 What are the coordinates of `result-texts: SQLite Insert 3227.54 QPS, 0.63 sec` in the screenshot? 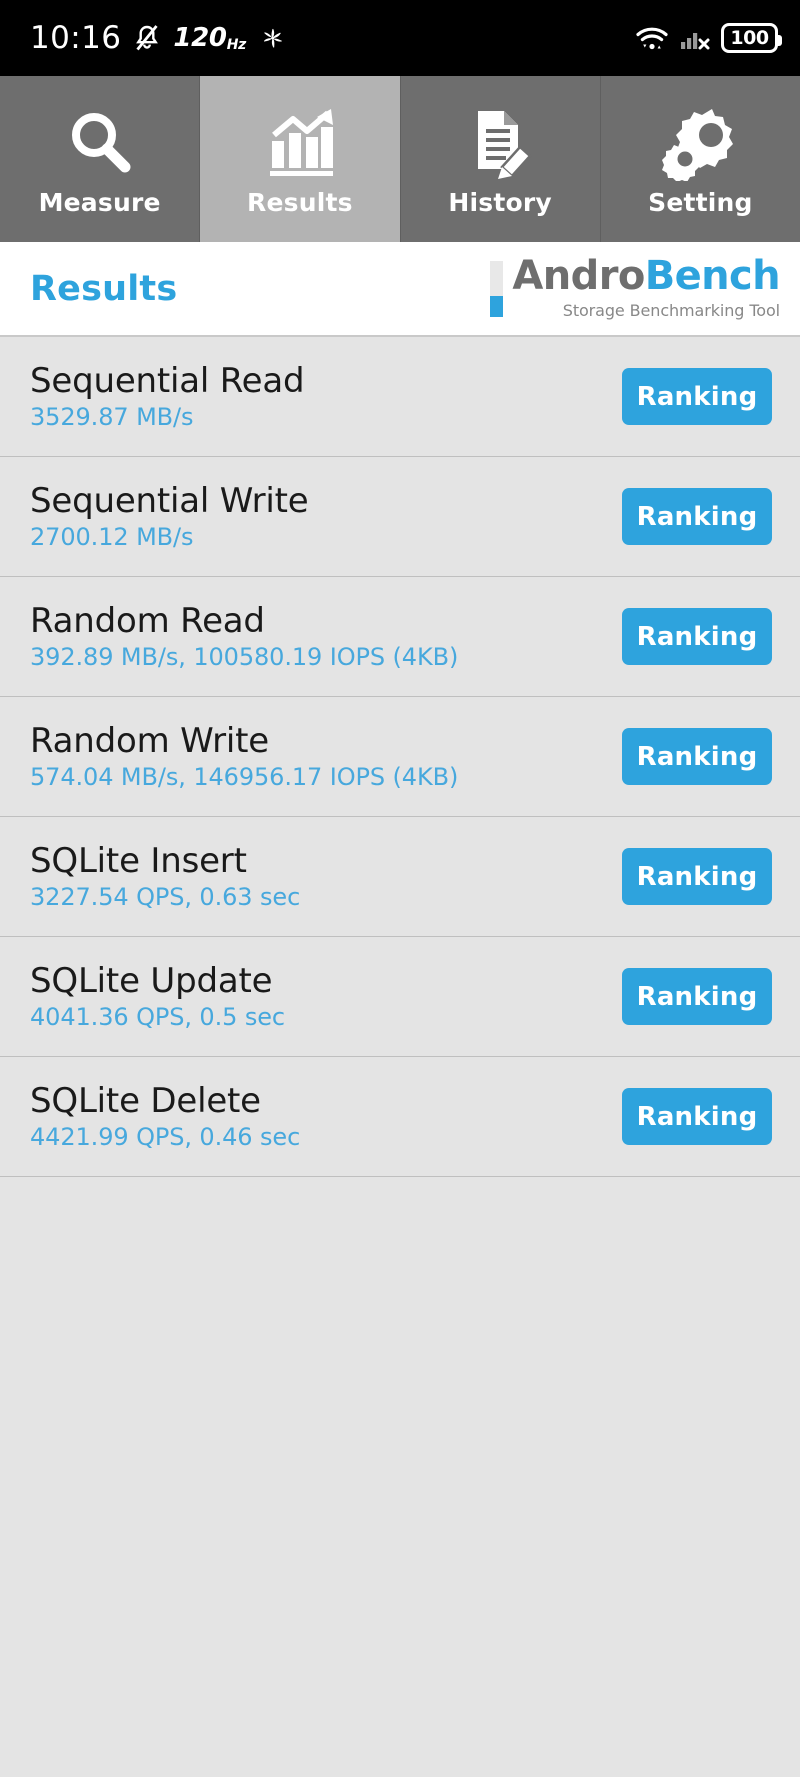 It's located at (165, 876).